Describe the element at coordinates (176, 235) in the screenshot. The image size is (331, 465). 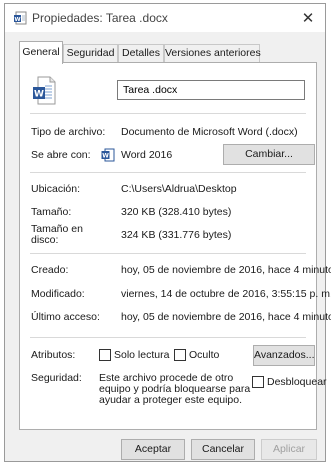
I see `size-on-disk-value: 324 KB (331.776 bytes)` at that location.